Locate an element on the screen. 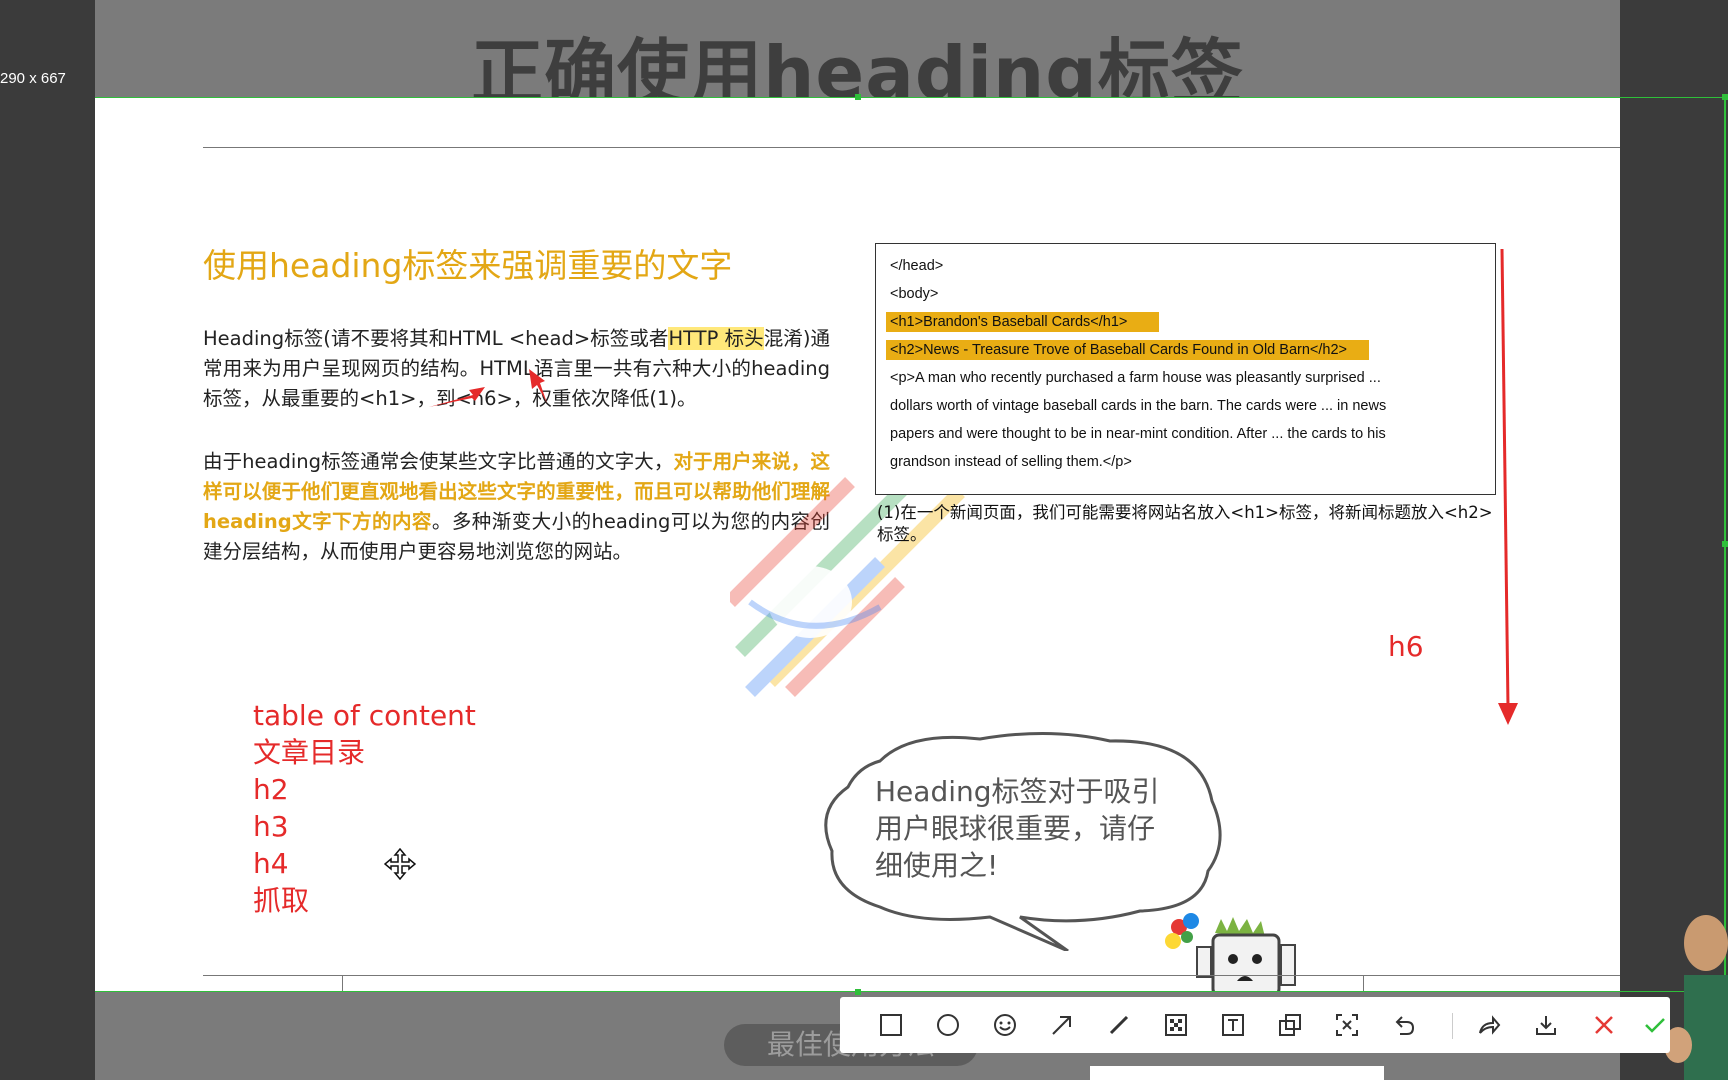  para2-text-a: 由于heading标签通常会使某些文字比普通的文字大， is located at coordinates (438, 461).